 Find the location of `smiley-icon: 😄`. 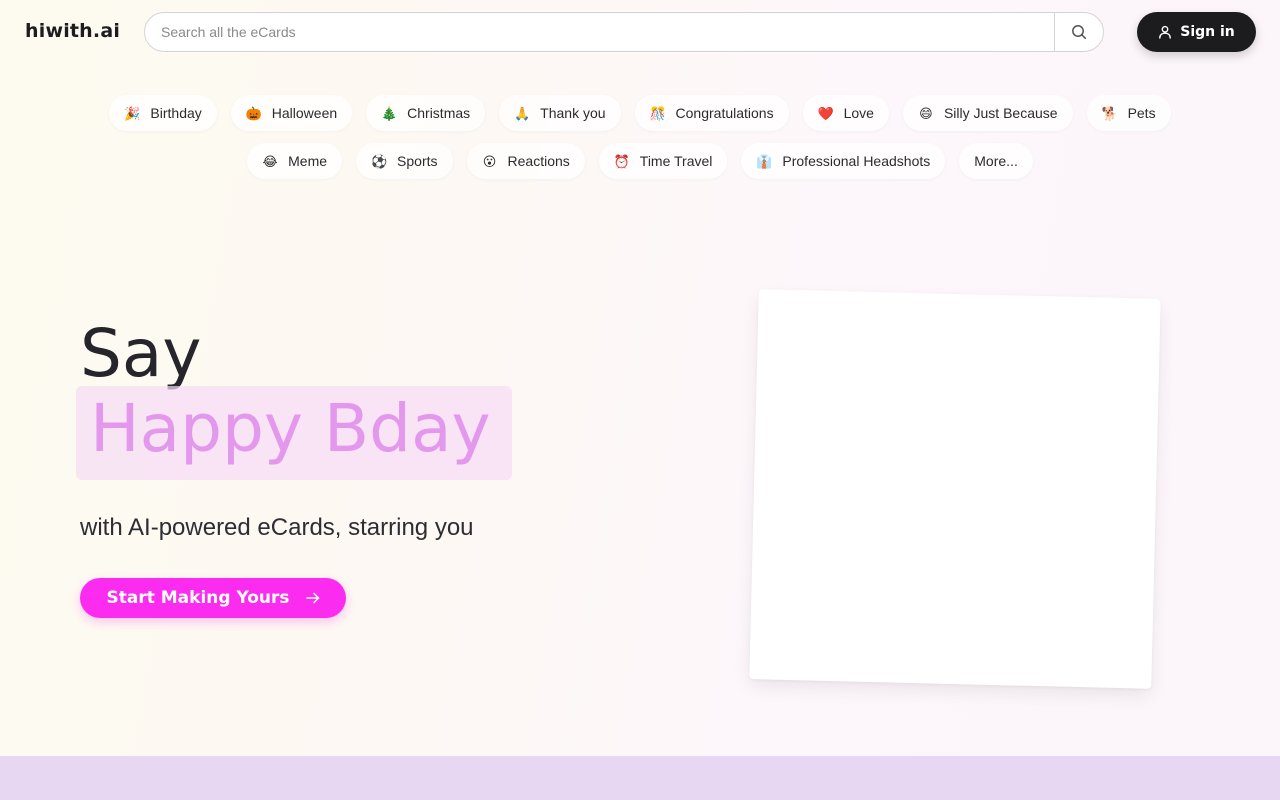

smiley-icon: 😄 is located at coordinates (926, 113).